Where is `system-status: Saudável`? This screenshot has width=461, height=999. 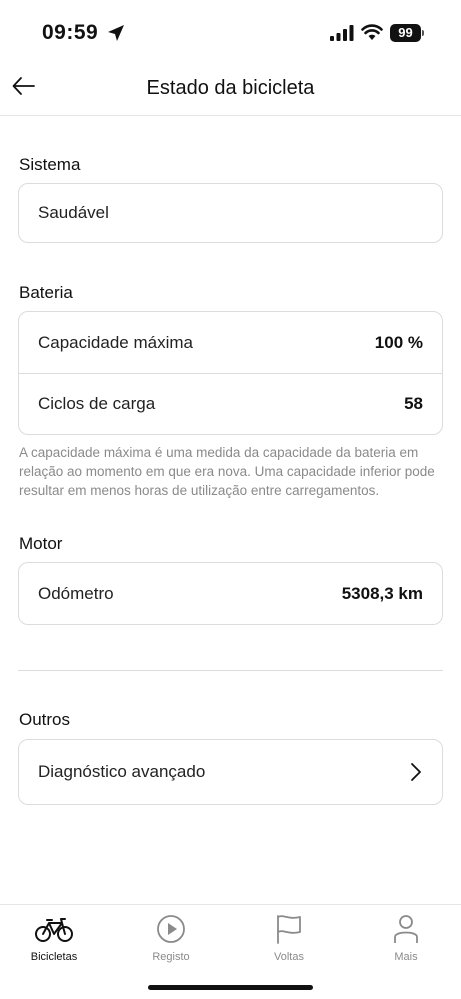
system-status: Saudável is located at coordinates (73, 212).